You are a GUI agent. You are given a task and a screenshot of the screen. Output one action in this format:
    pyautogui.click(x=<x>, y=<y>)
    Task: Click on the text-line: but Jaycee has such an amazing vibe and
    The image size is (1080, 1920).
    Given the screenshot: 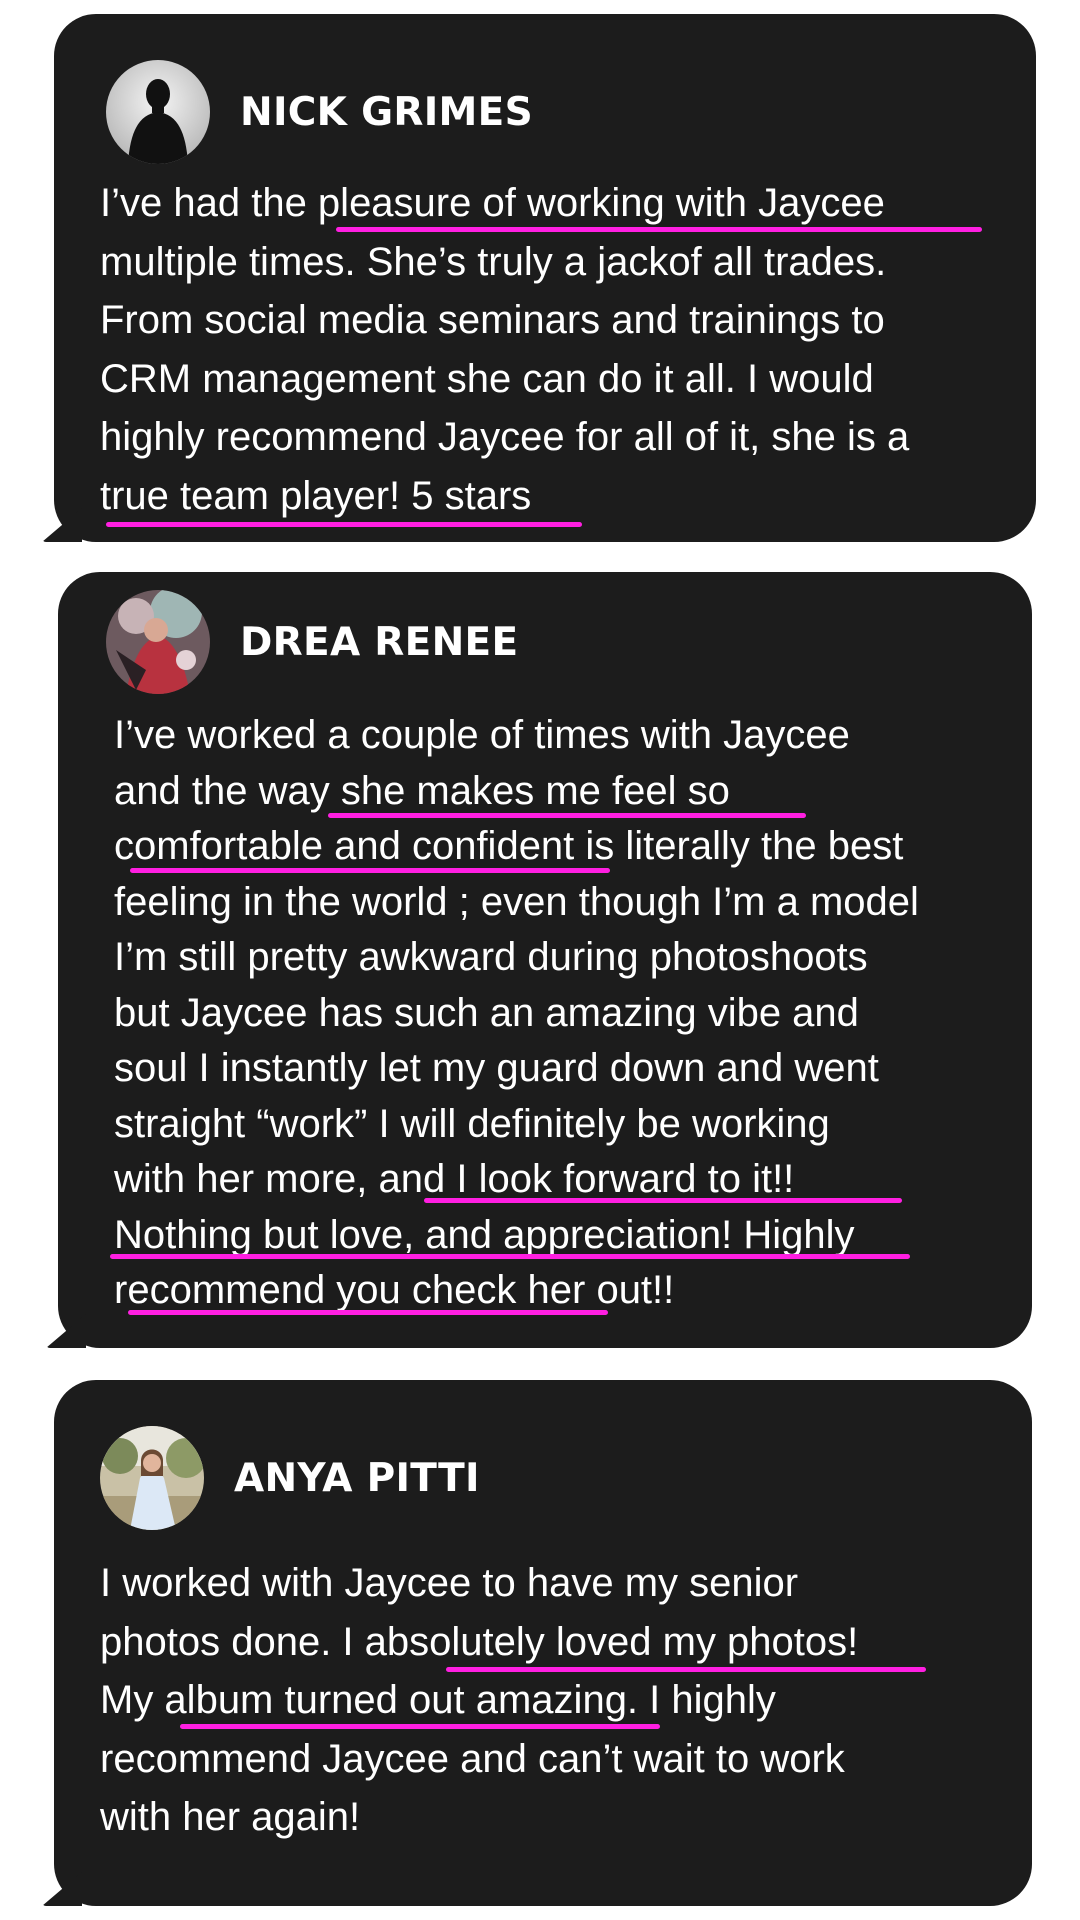 What is the action you would take?
    pyautogui.click(x=486, y=1012)
    